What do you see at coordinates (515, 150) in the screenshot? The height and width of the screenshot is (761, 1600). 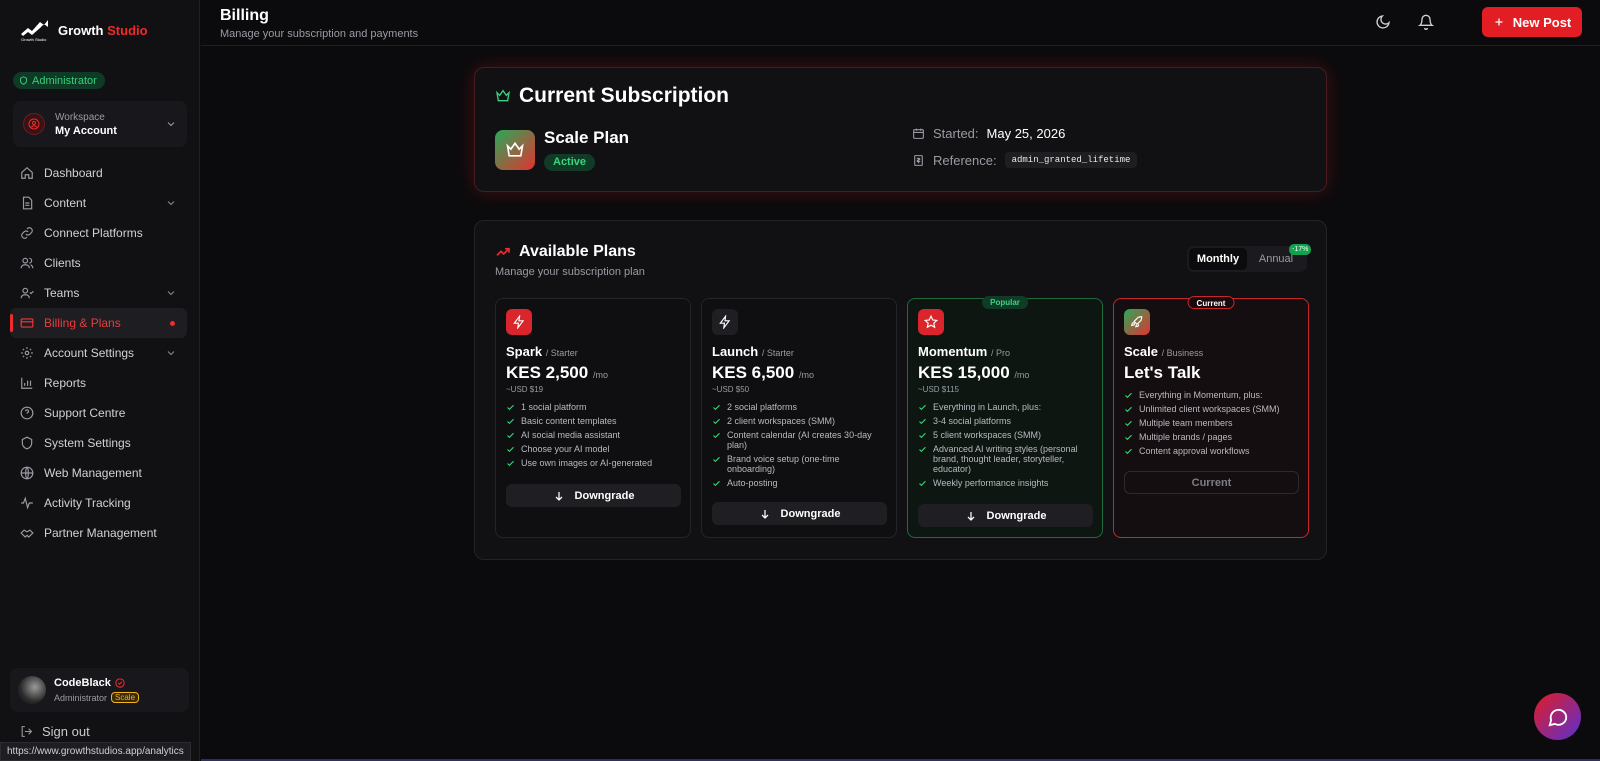 I see `plan-badge` at bounding box center [515, 150].